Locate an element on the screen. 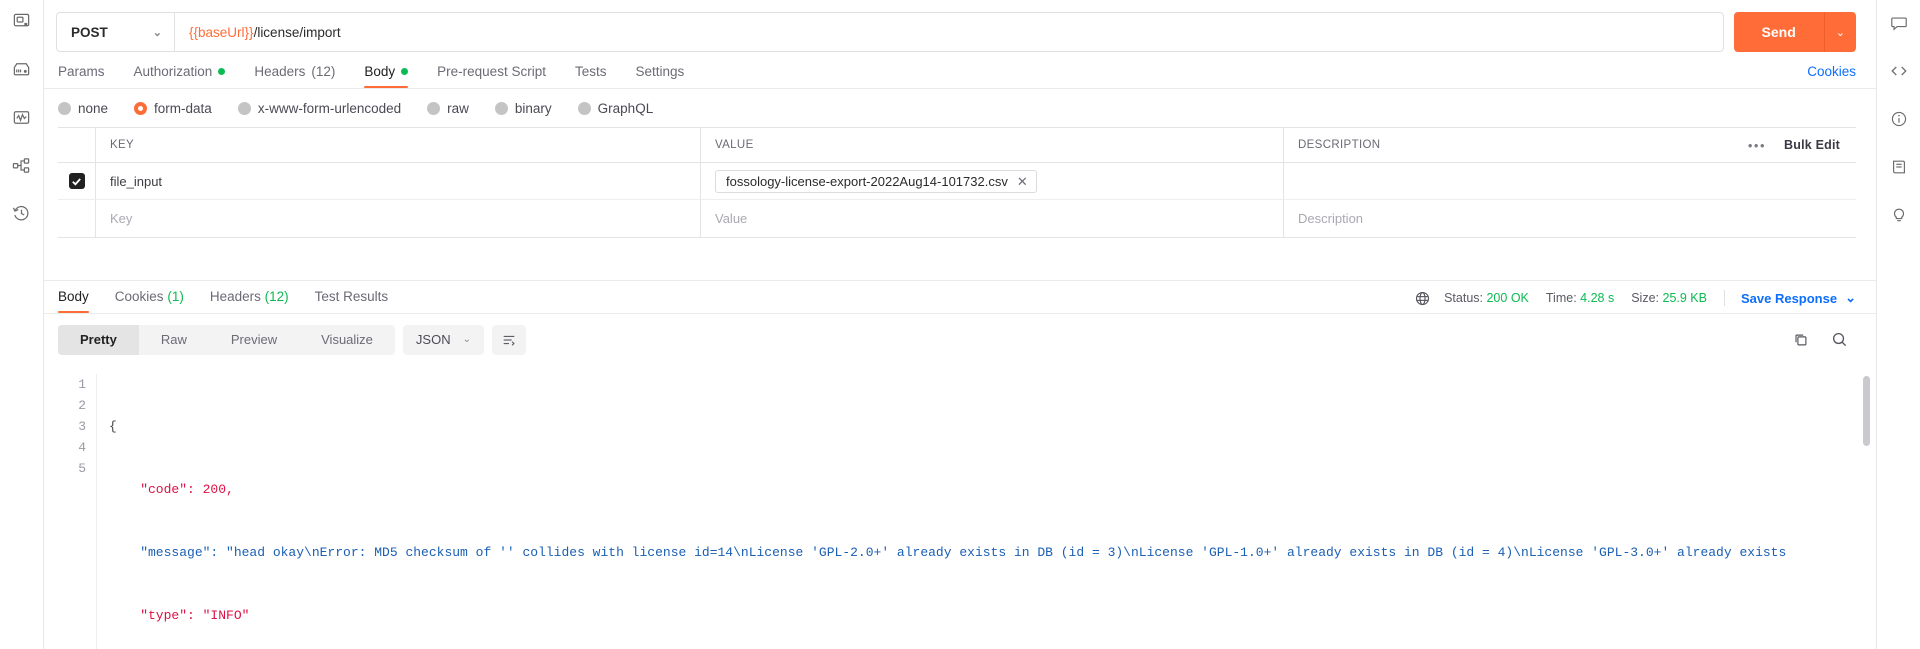 The width and height of the screenshot is (1920, 649). body-type-none: none is located at coordinates (83, 108).